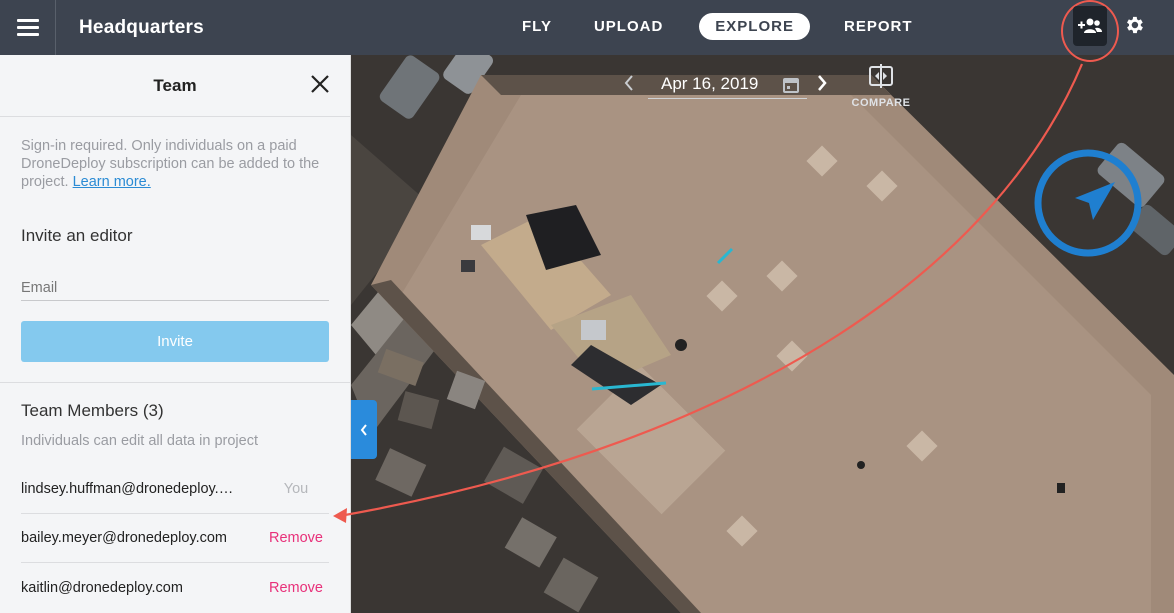 The image size is (1174, 613). I want to click on calendar-icon, so click(791, 85).